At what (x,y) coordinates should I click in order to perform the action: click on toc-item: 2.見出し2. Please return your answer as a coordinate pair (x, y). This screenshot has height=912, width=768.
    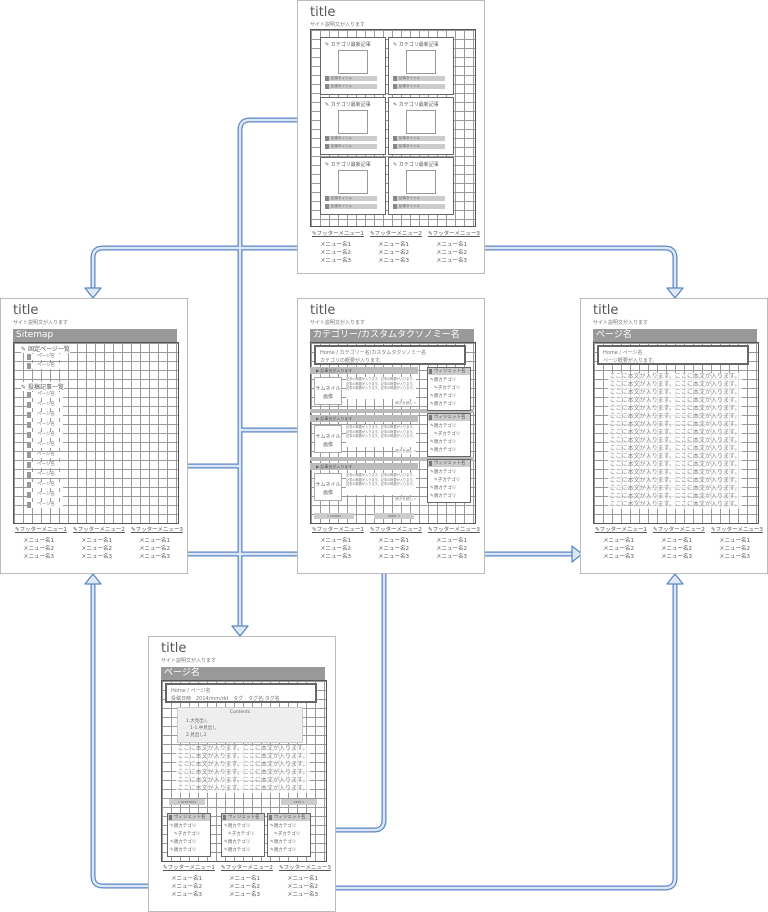
    Looking at the image, I should click on (196, 735).